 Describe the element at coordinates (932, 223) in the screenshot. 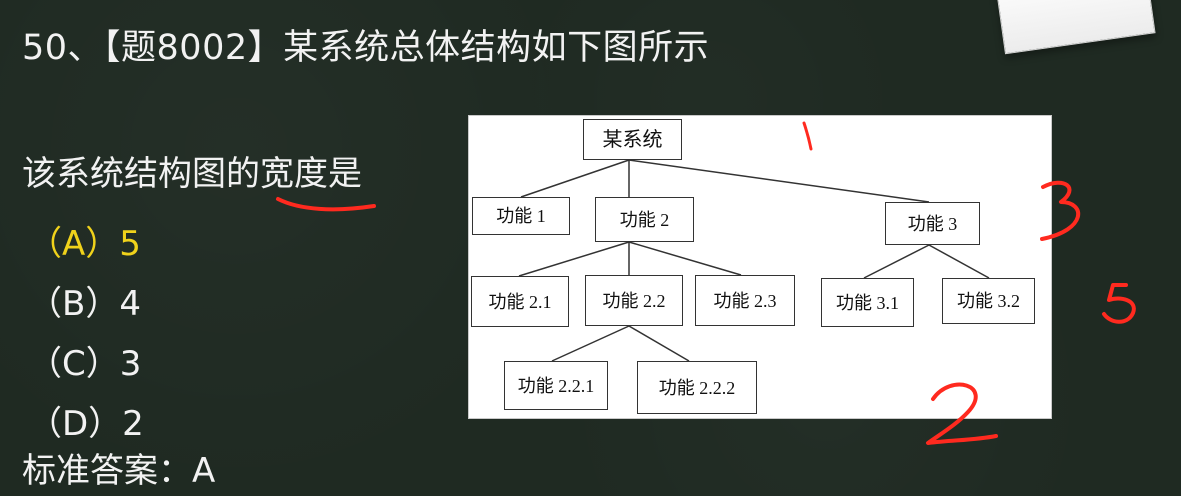

I see `node-feature-3: 功能 3` at that location.